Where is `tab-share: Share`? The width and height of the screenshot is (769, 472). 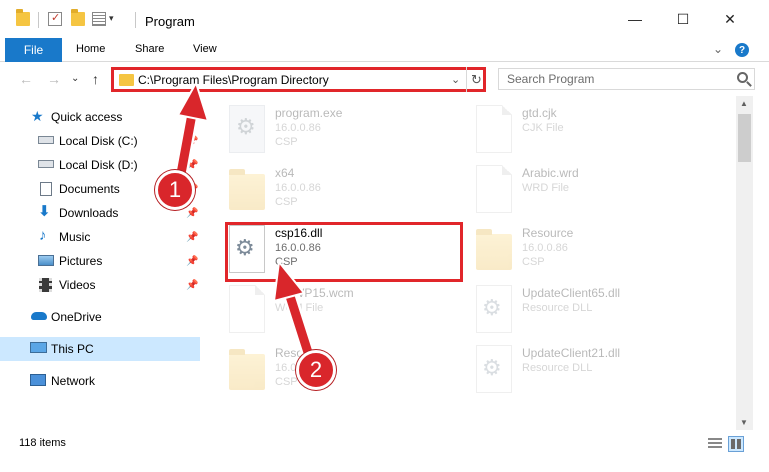
tab-share: Share is located at coordinates (149, 49).